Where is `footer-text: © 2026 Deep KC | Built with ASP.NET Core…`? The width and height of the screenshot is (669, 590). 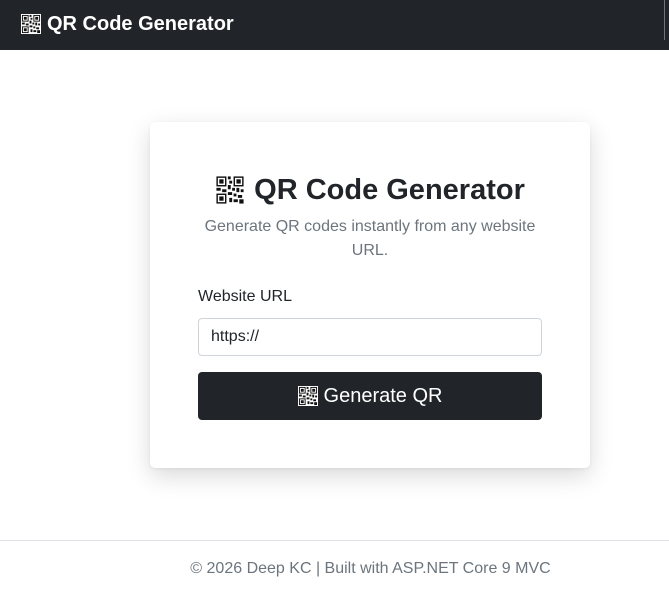 footer-text: © 2026 Deep KC | Built with ASP.NET Core… is located at coordinates (370, 568).